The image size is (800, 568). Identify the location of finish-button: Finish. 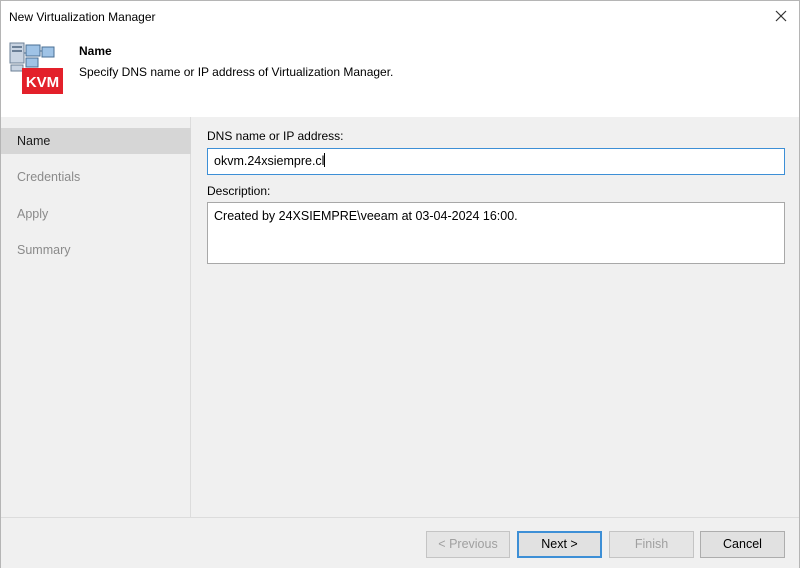
(651, 544).